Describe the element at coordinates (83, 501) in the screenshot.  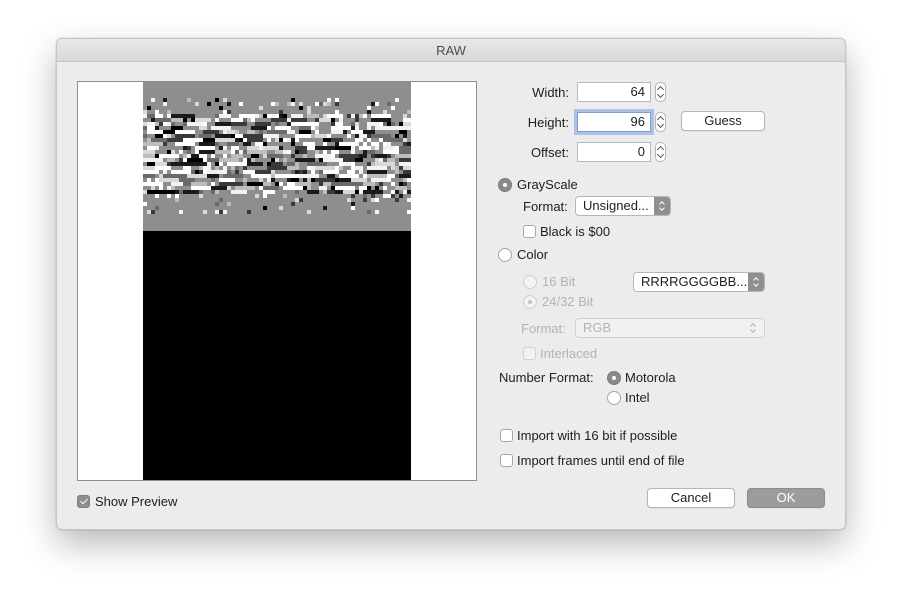
I see `show-preview-checkbox` at that location.